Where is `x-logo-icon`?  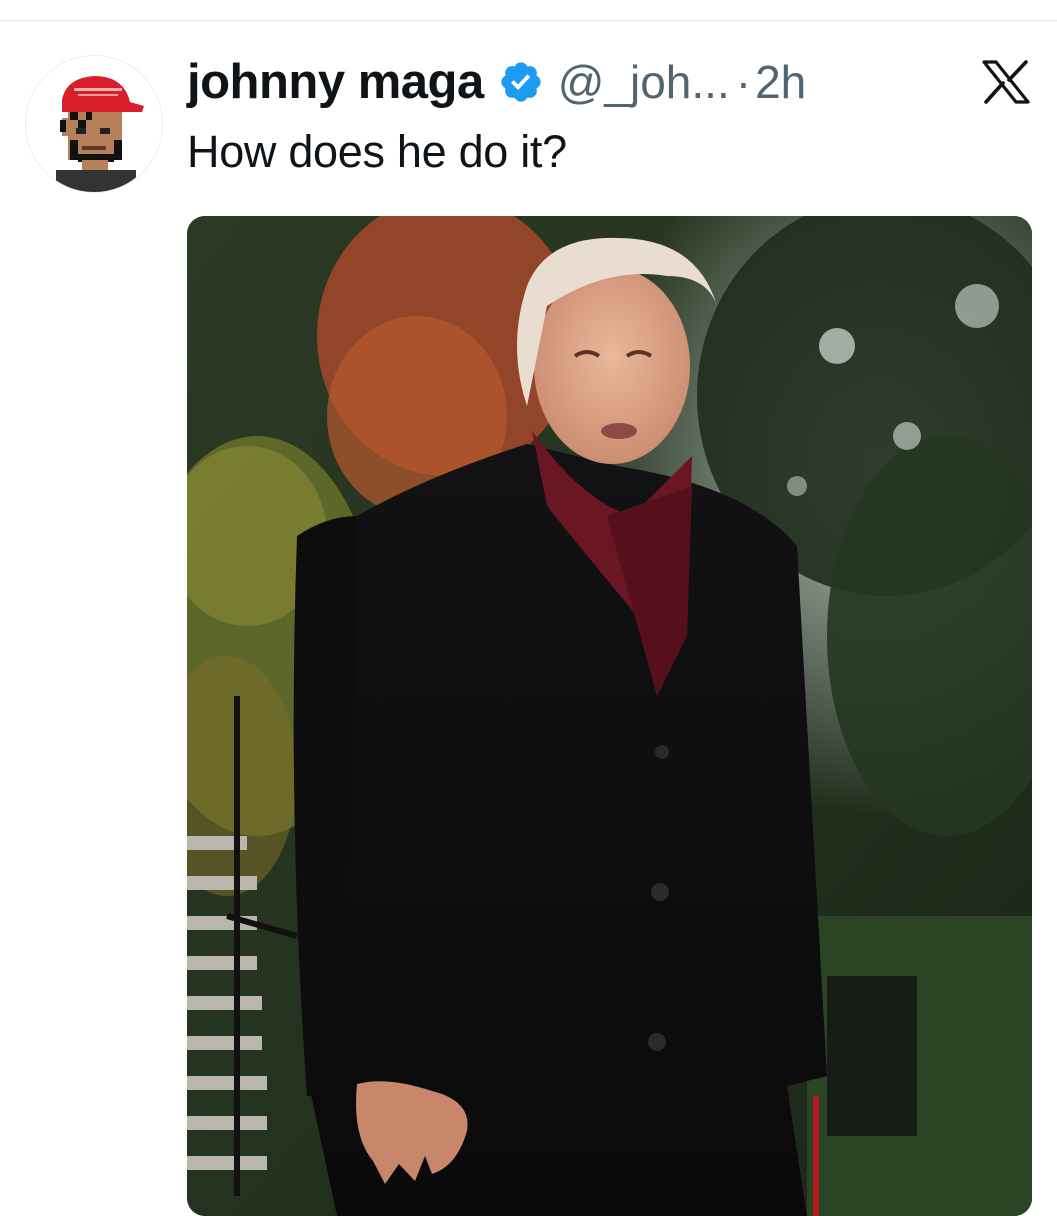
x-logo-icon is located at coordinates (1006, 82).